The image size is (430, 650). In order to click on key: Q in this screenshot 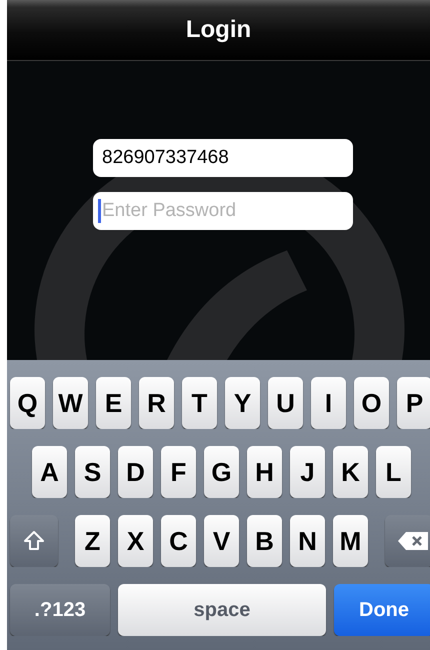, I will do `click(27, 403)`.